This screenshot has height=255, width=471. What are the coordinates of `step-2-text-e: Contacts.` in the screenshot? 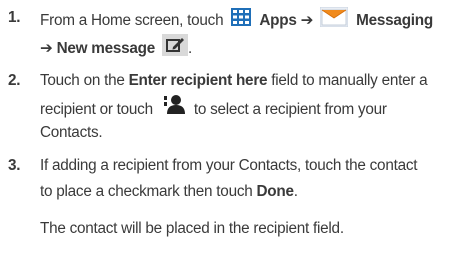 It's located at (71, 132).